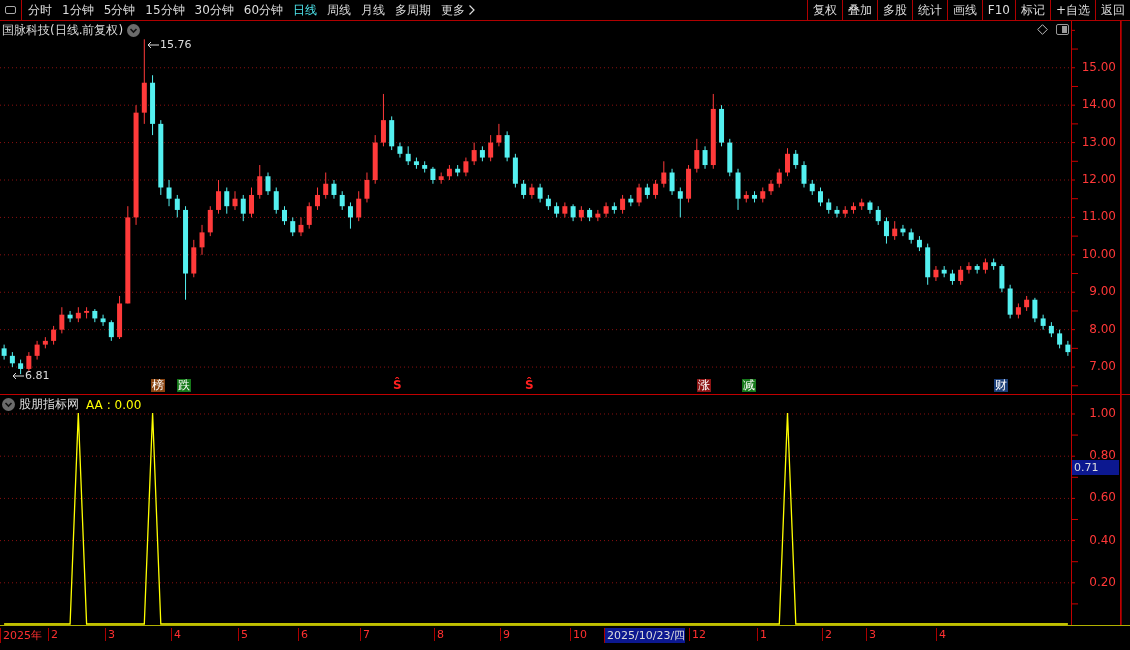 The height and width of the screenshot is (650, 1130). I want to click on axis-tick-label: 9.00, so click(1102, 291).